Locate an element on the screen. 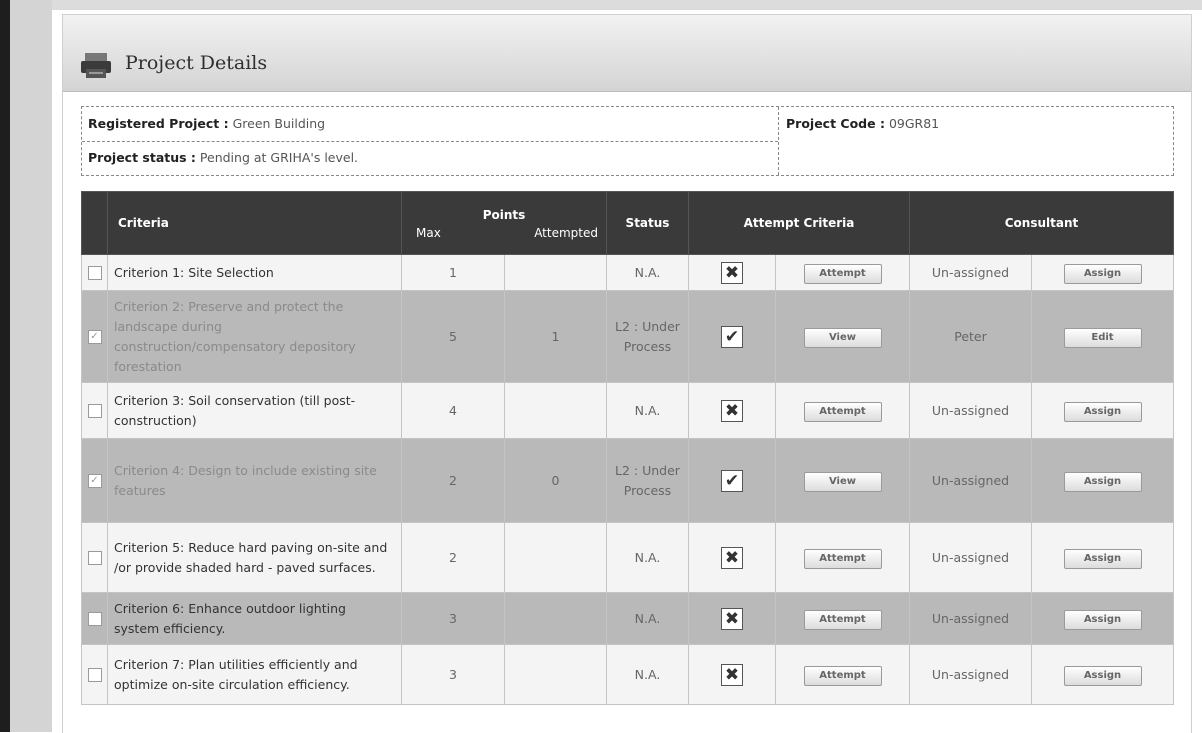 This screenshot has width=1202, height=733. consultant-action-cell: Edit is located at coordinates (1102, 336).